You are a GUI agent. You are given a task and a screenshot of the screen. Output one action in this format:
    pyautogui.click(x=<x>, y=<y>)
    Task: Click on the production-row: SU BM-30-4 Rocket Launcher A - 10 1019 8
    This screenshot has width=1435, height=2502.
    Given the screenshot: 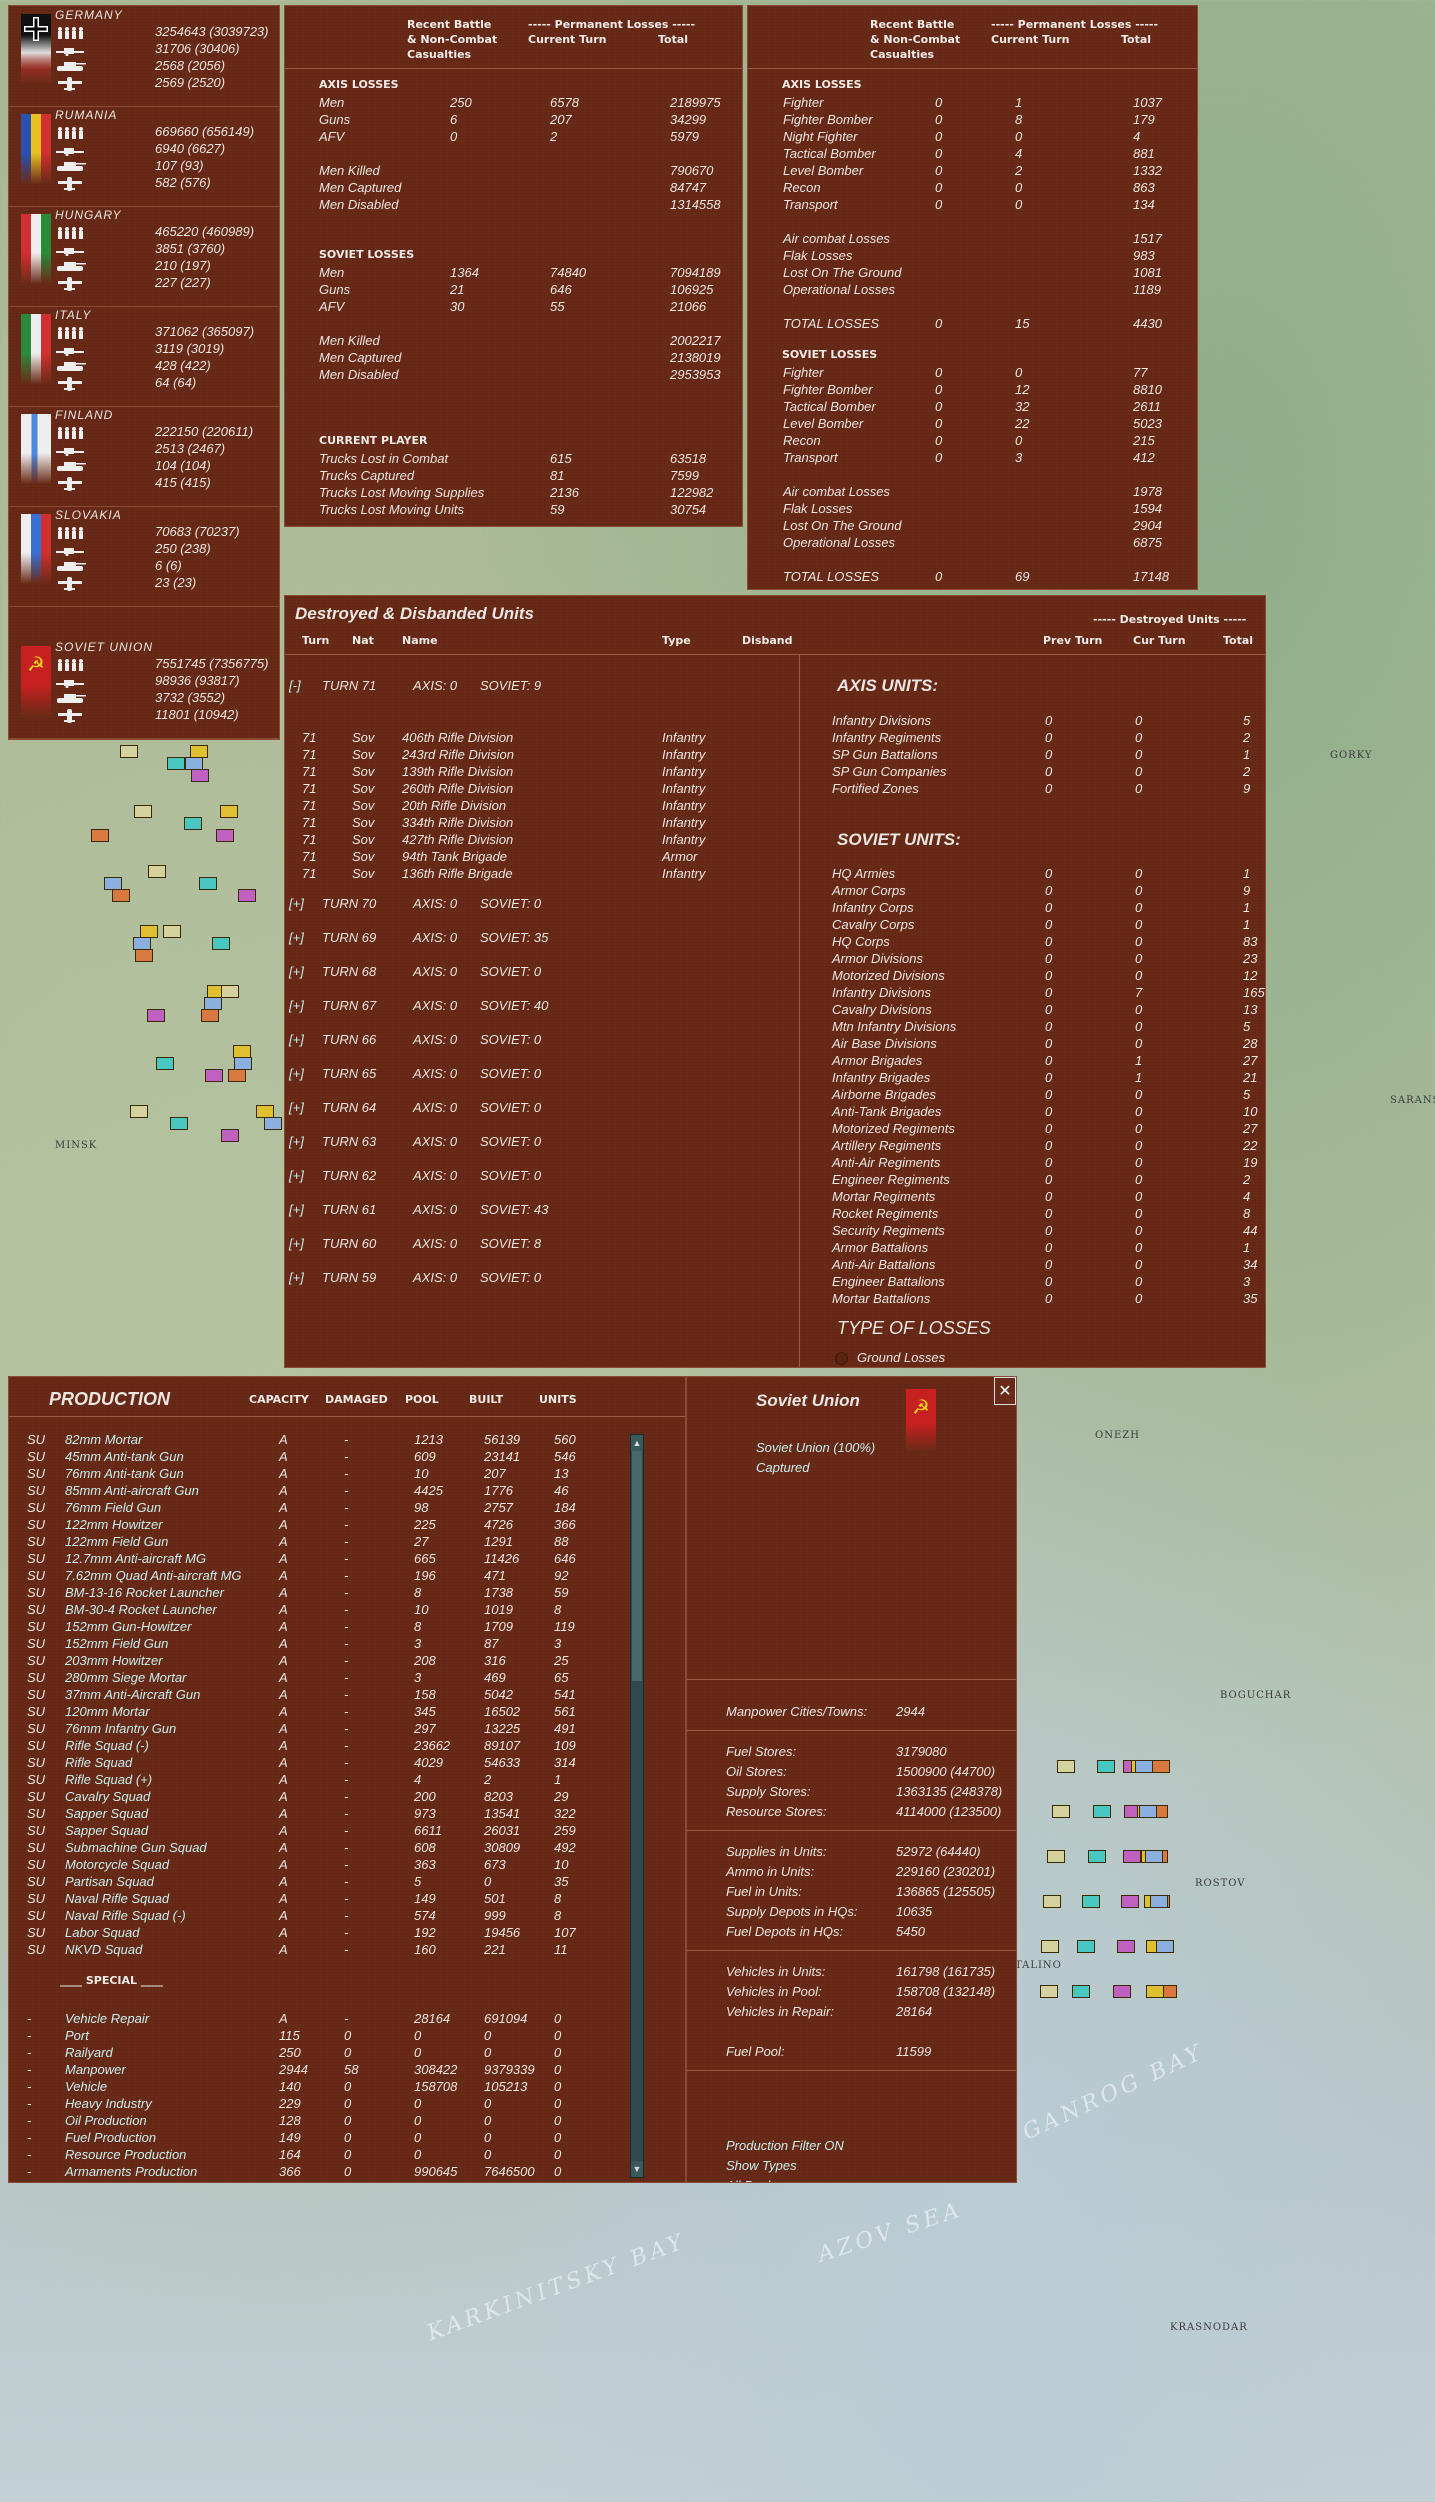 What is the action you would take?
    pyautogui.click(x=347, y=1609)
    